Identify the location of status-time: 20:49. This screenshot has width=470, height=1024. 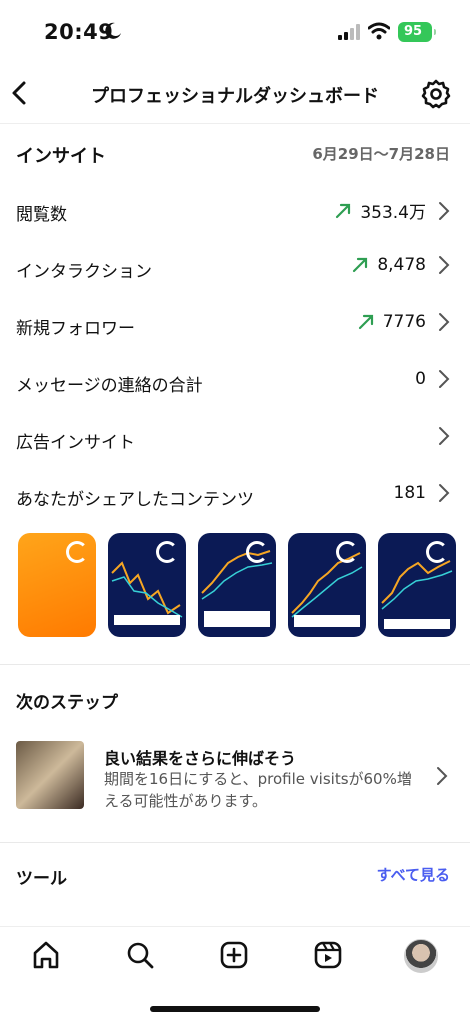
(79, 32).